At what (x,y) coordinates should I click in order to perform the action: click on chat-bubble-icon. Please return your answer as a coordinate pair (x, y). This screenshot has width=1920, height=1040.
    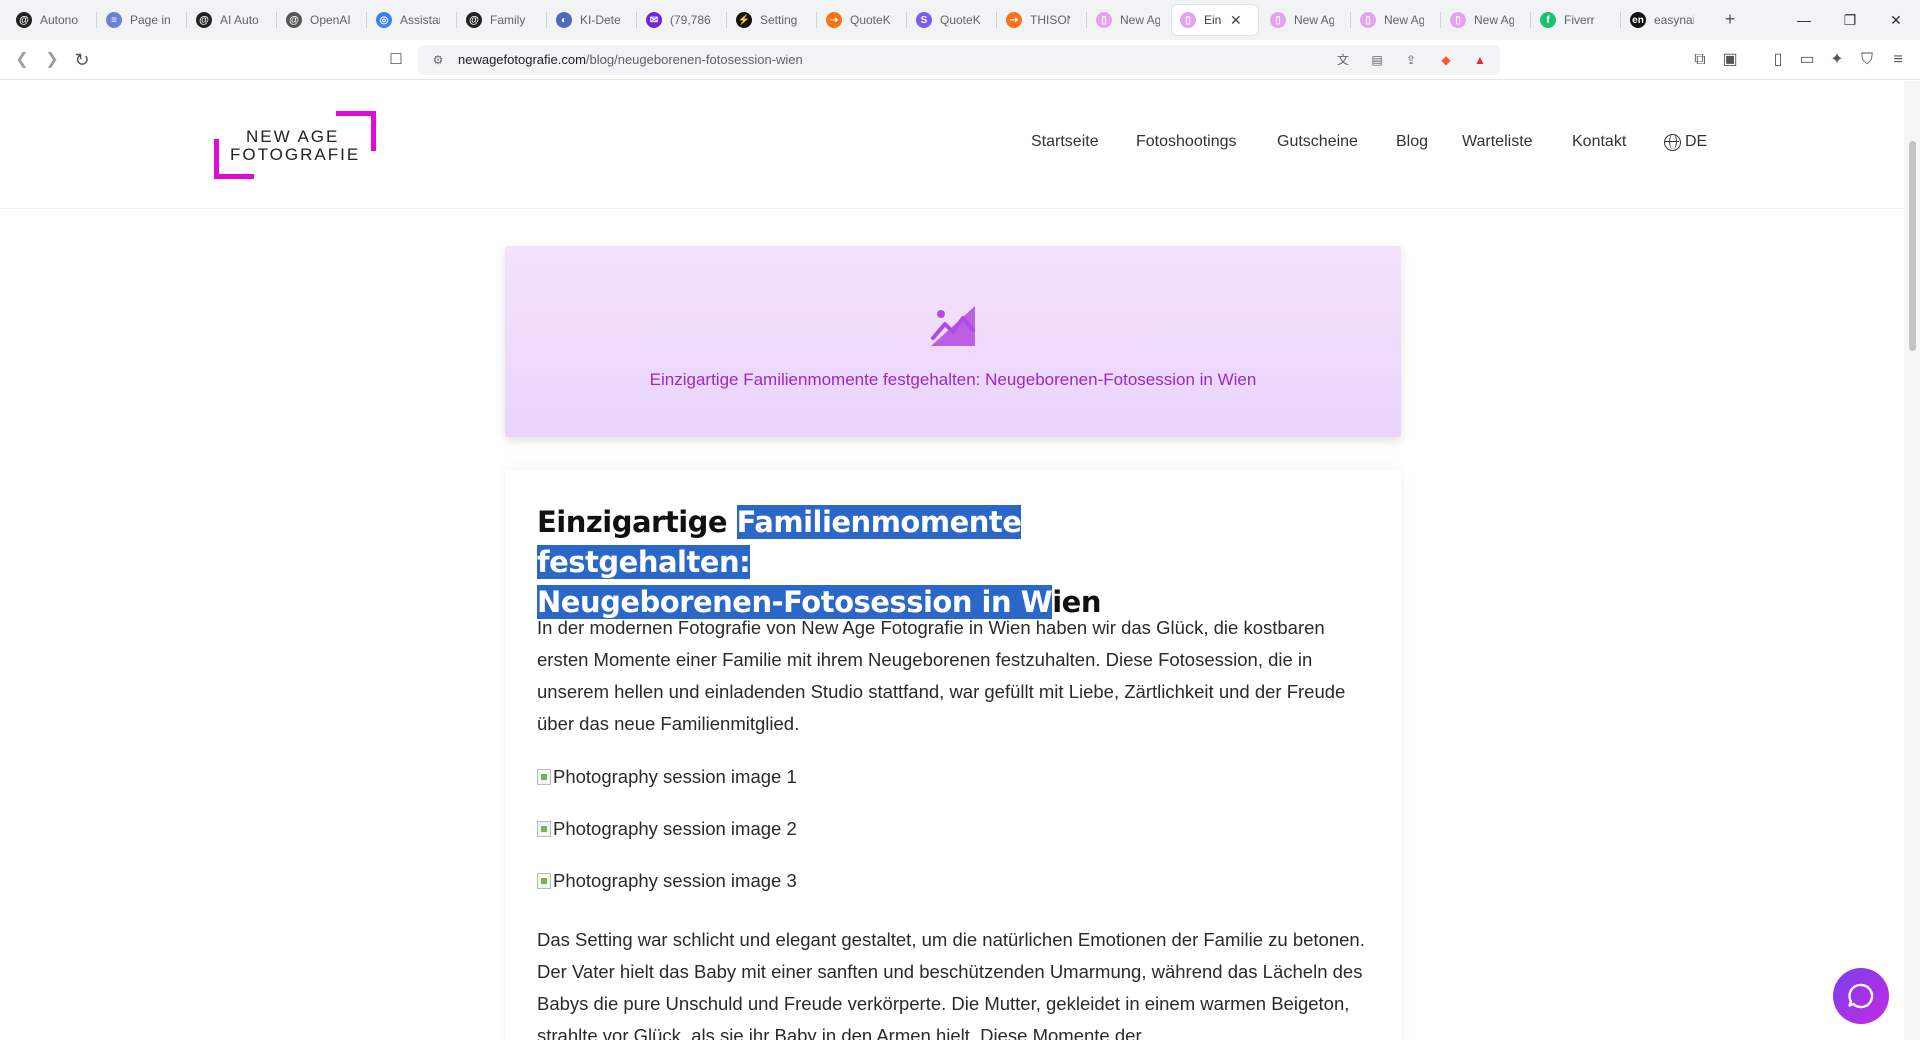
    Looking at the image, I should click on (1861, 996).